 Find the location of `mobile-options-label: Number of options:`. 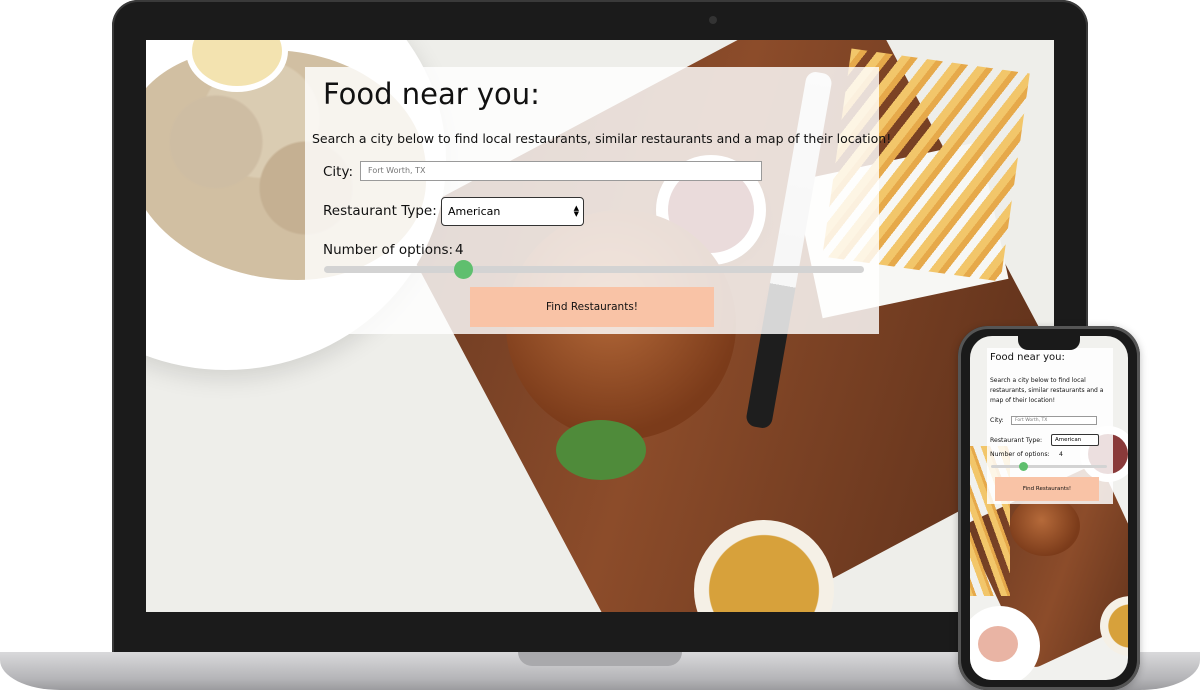

mobile-options-label: Number of options: is located at coordinates (1020, 454).